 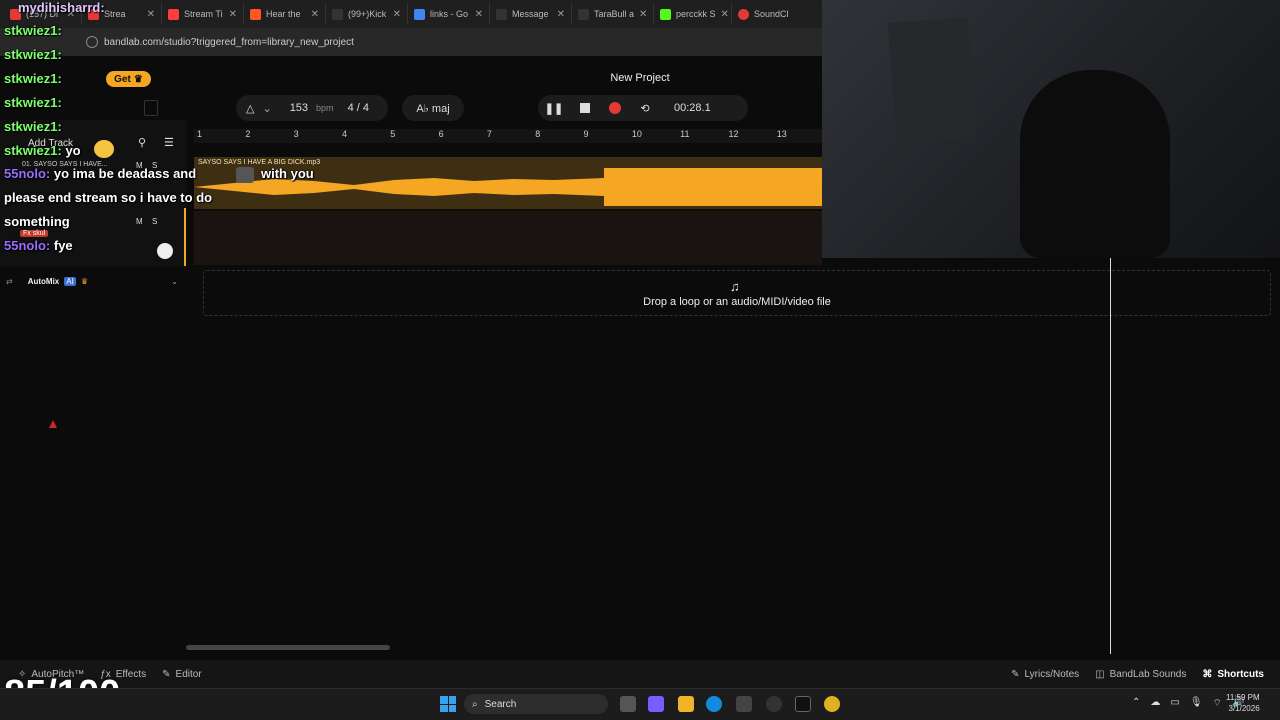 What do you see at coordinates (173, 14) in the screenshot?
I see `tab-favicon-icon` at bounding box center [173, 14].